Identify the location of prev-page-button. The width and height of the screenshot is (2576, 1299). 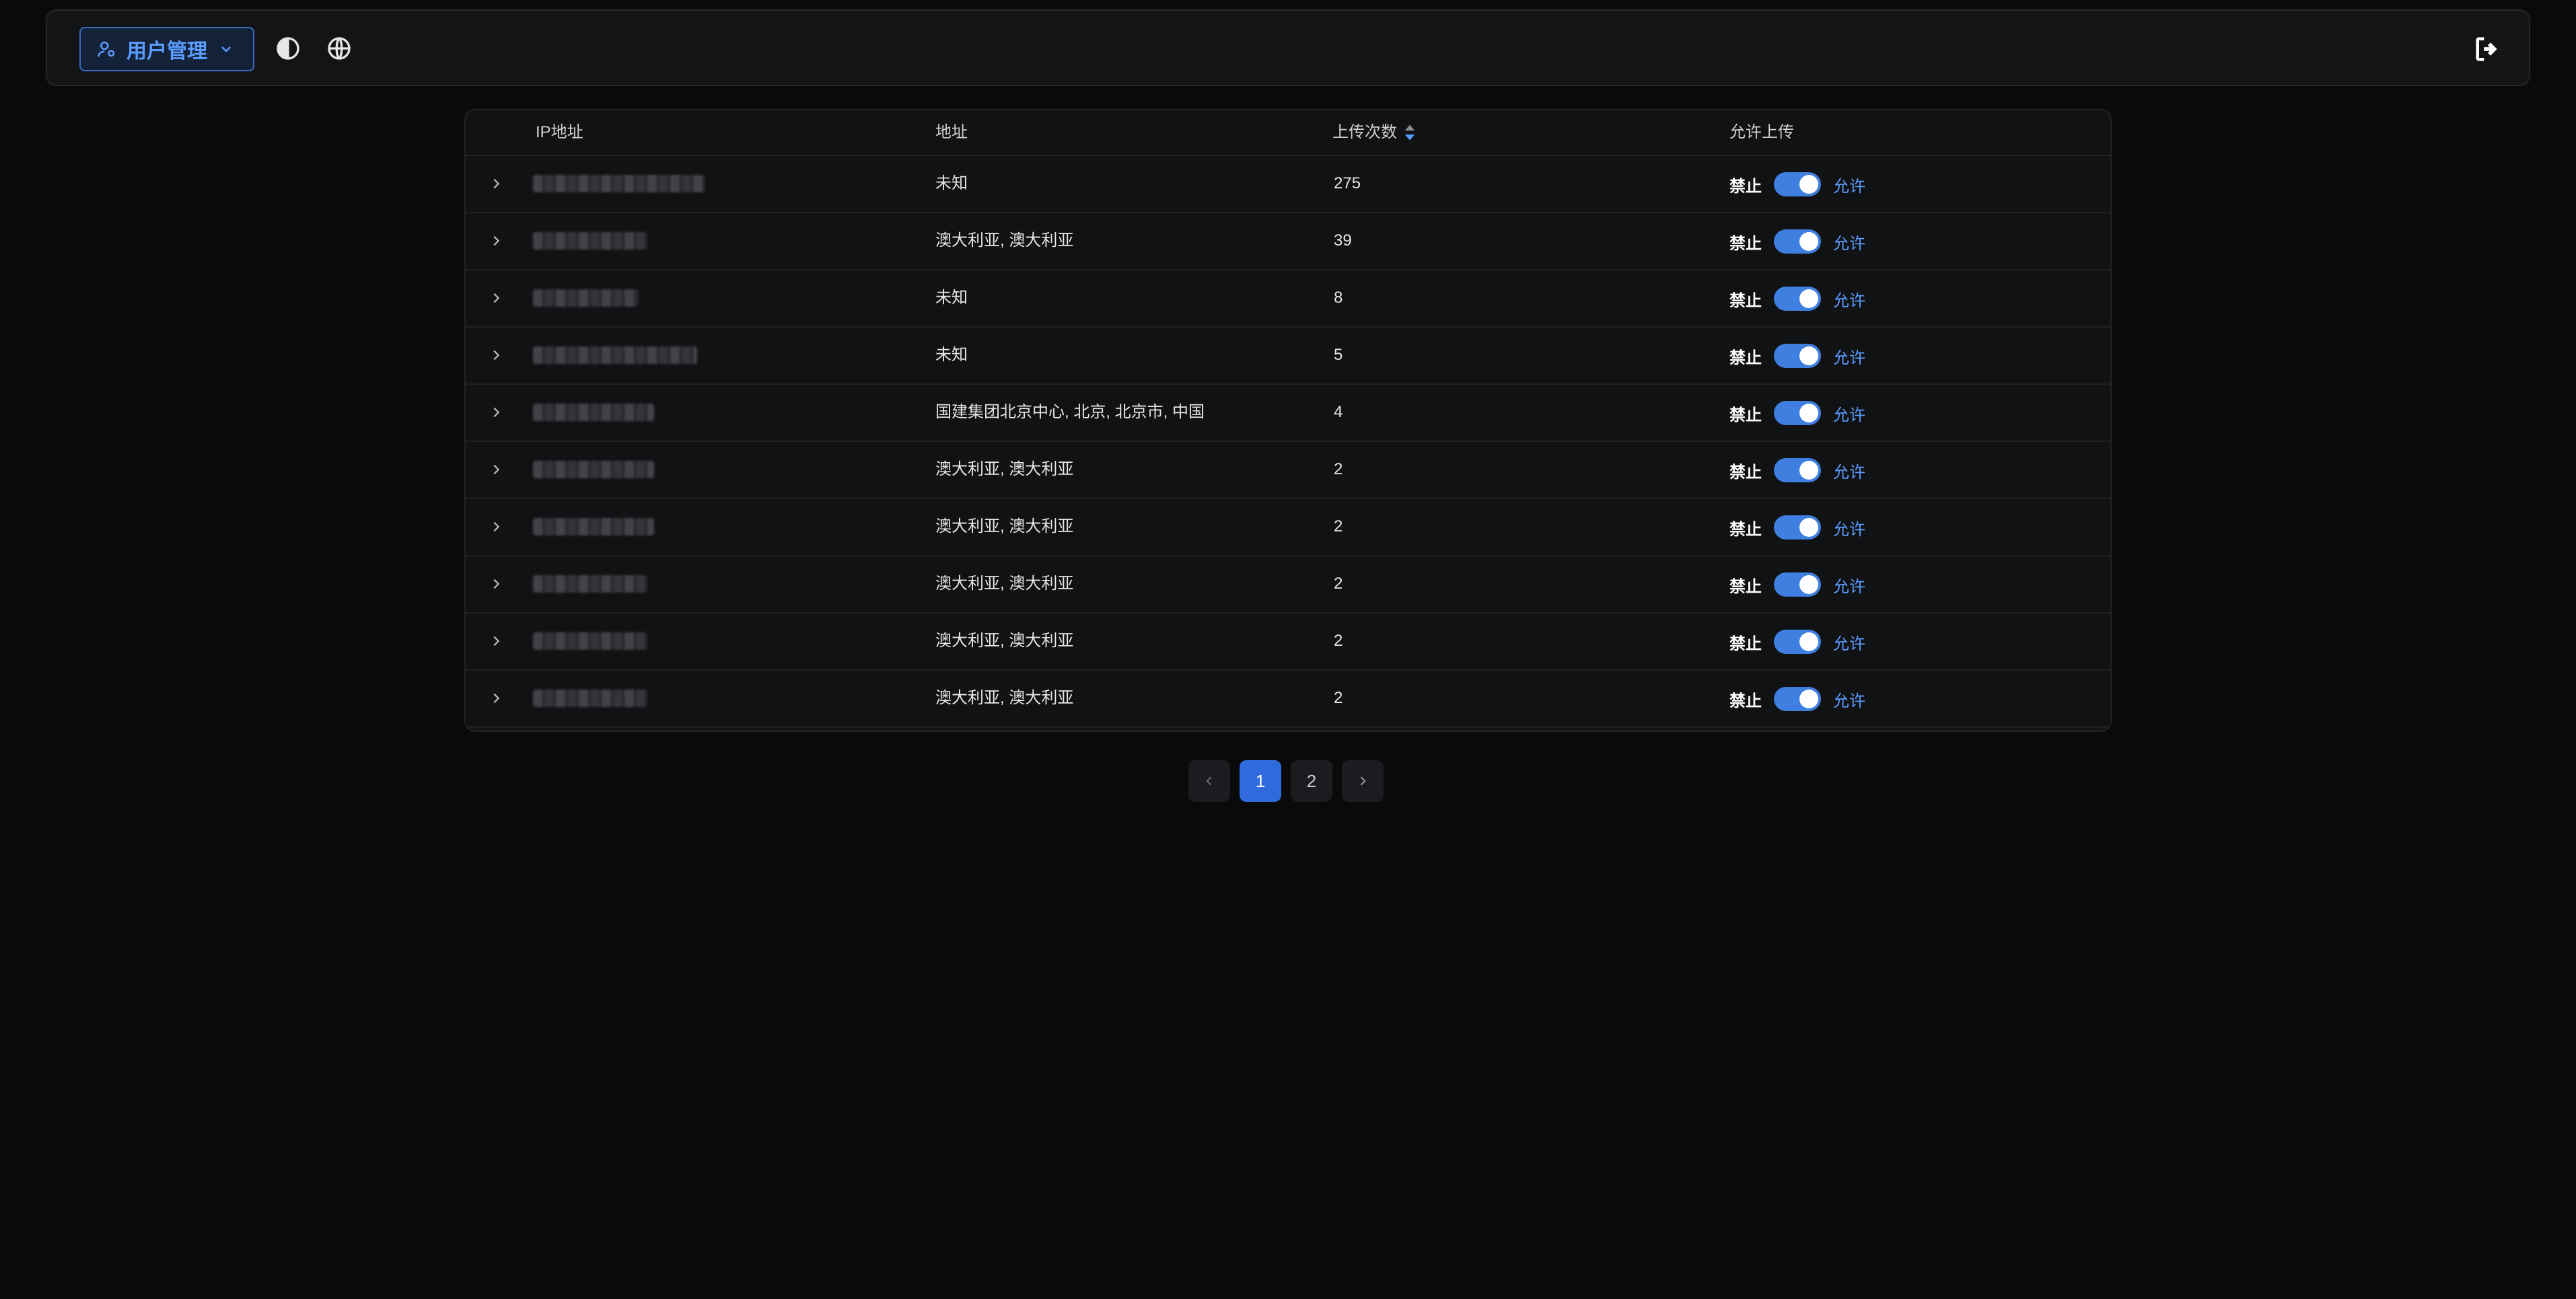
(1209, 781).